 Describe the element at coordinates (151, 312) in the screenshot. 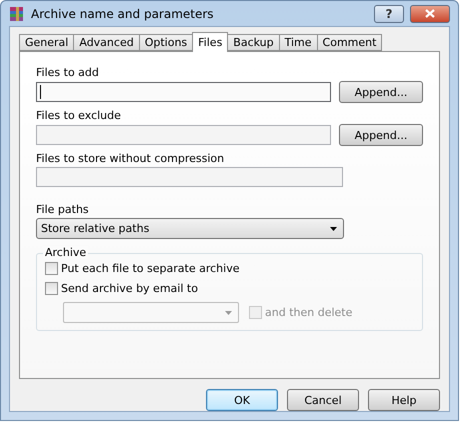

I see `email-dropdown` at that location.